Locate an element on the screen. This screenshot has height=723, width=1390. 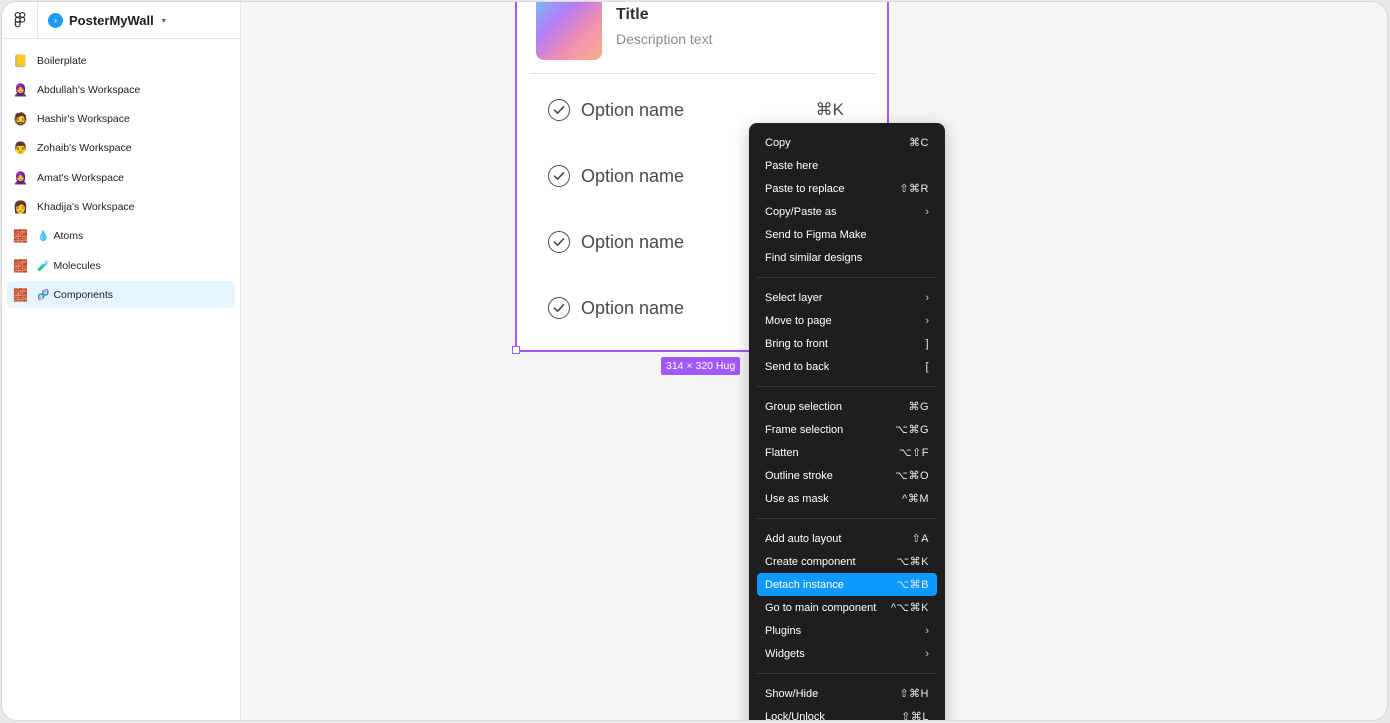
menu-item-shortcut: ⌘C is located at coordinates (919, 143).